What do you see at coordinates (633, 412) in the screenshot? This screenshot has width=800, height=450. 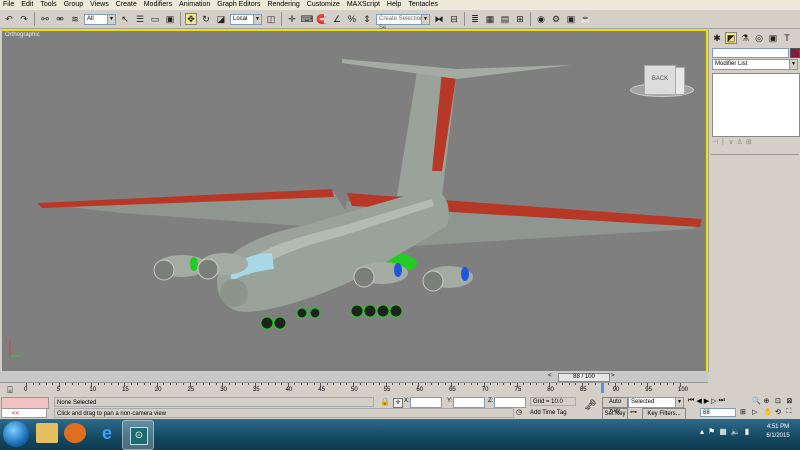 I see `key-mode-icon: ⊶` at bounding box center [633, 412].